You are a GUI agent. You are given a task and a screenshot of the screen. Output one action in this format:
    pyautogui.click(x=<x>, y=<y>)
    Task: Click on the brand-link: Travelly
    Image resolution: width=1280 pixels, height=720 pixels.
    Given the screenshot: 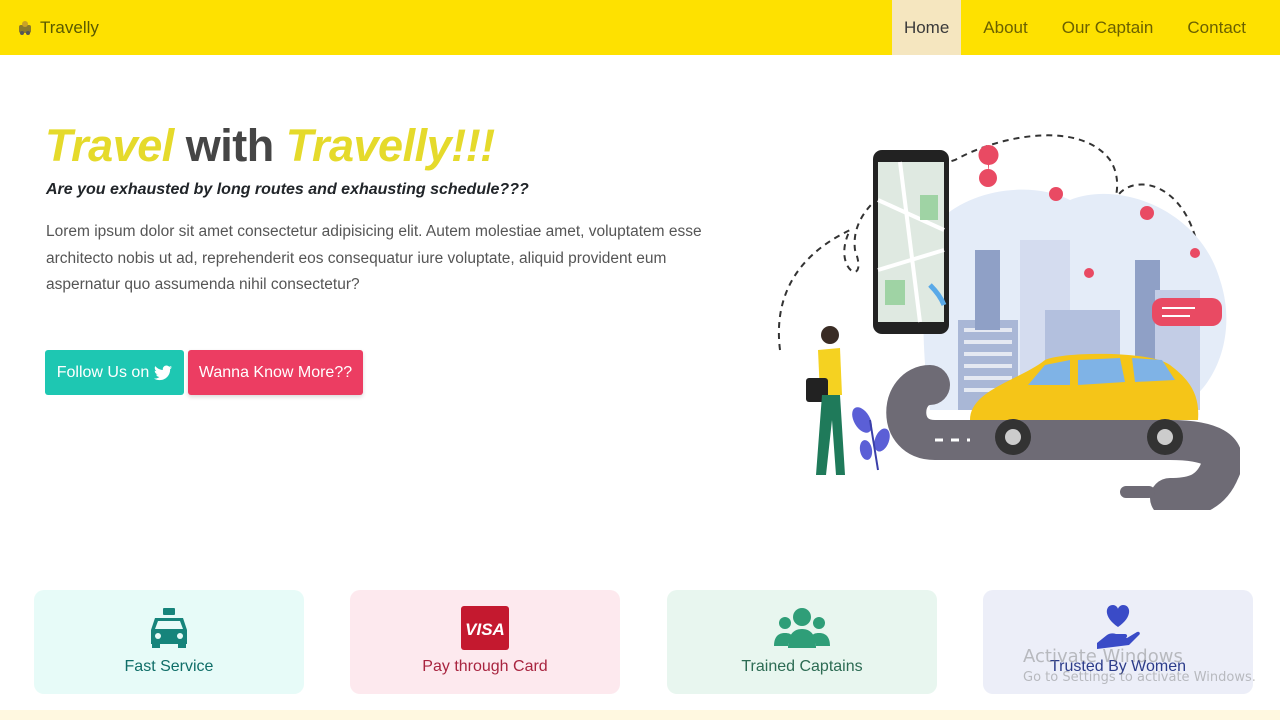 What is the action you would take?
    pyautogui.click(x=57, y=28)
    